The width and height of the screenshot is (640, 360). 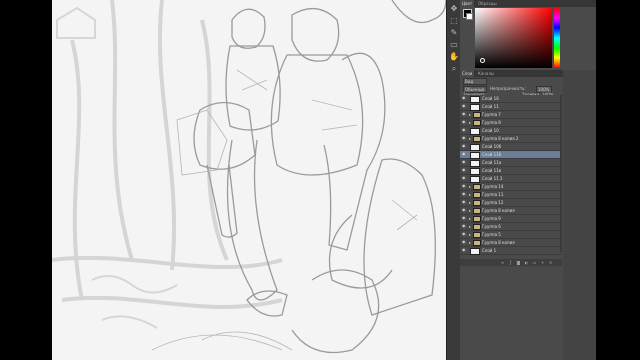 What do you see at coordinates (491, 234) in the screenshot?
I see `layer-name: Группа 5` at bounding box center [491, 234].